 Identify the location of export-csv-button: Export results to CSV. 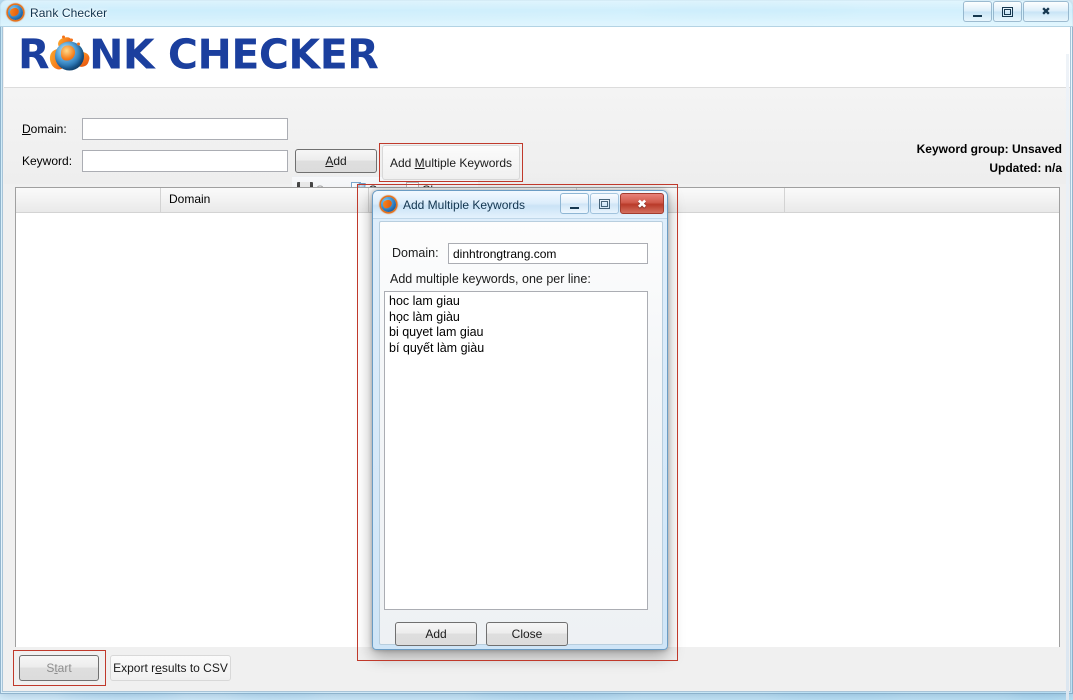
(170, 668).